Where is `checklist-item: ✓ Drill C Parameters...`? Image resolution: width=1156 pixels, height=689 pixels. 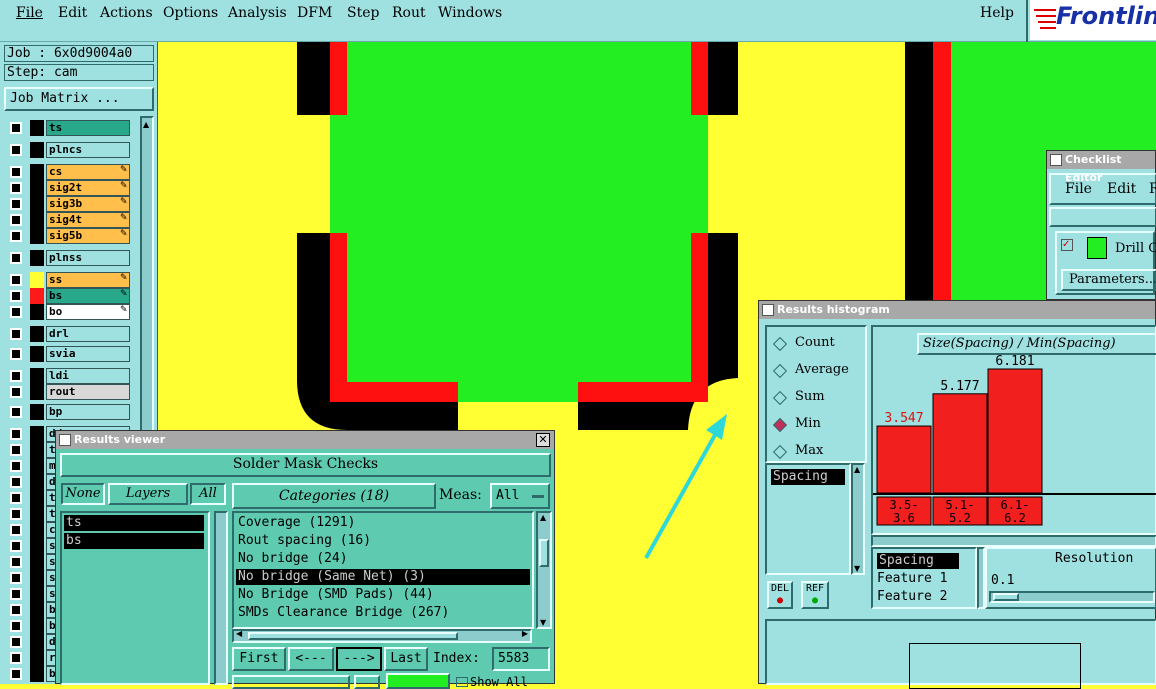
checklist-item: ✓ Drill C Parameters... is located at coordinates (1105, 263).